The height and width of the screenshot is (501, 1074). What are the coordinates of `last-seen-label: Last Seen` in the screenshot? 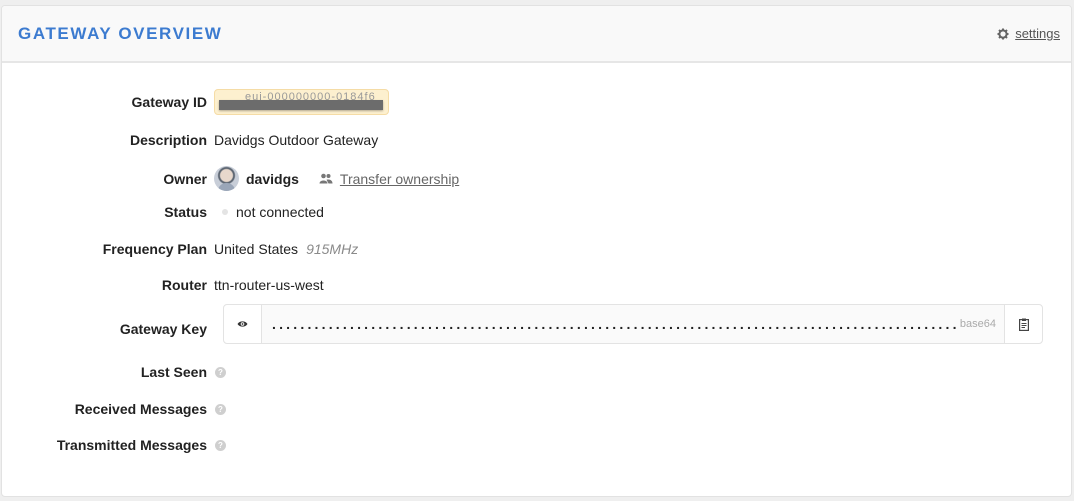 It's located at (173, 372).